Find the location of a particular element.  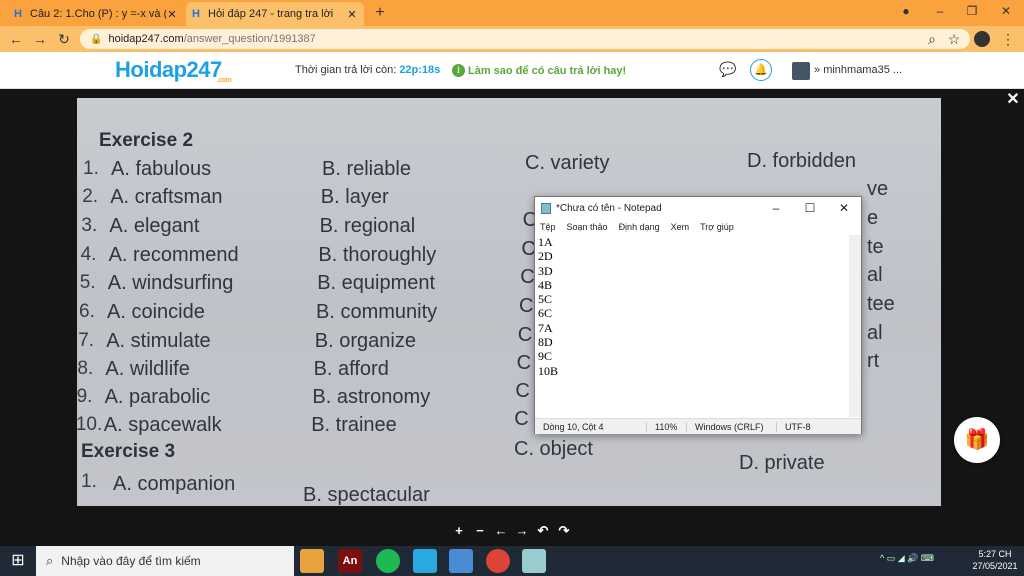

status-zoom: 110% is located at coordinates (667, 426).